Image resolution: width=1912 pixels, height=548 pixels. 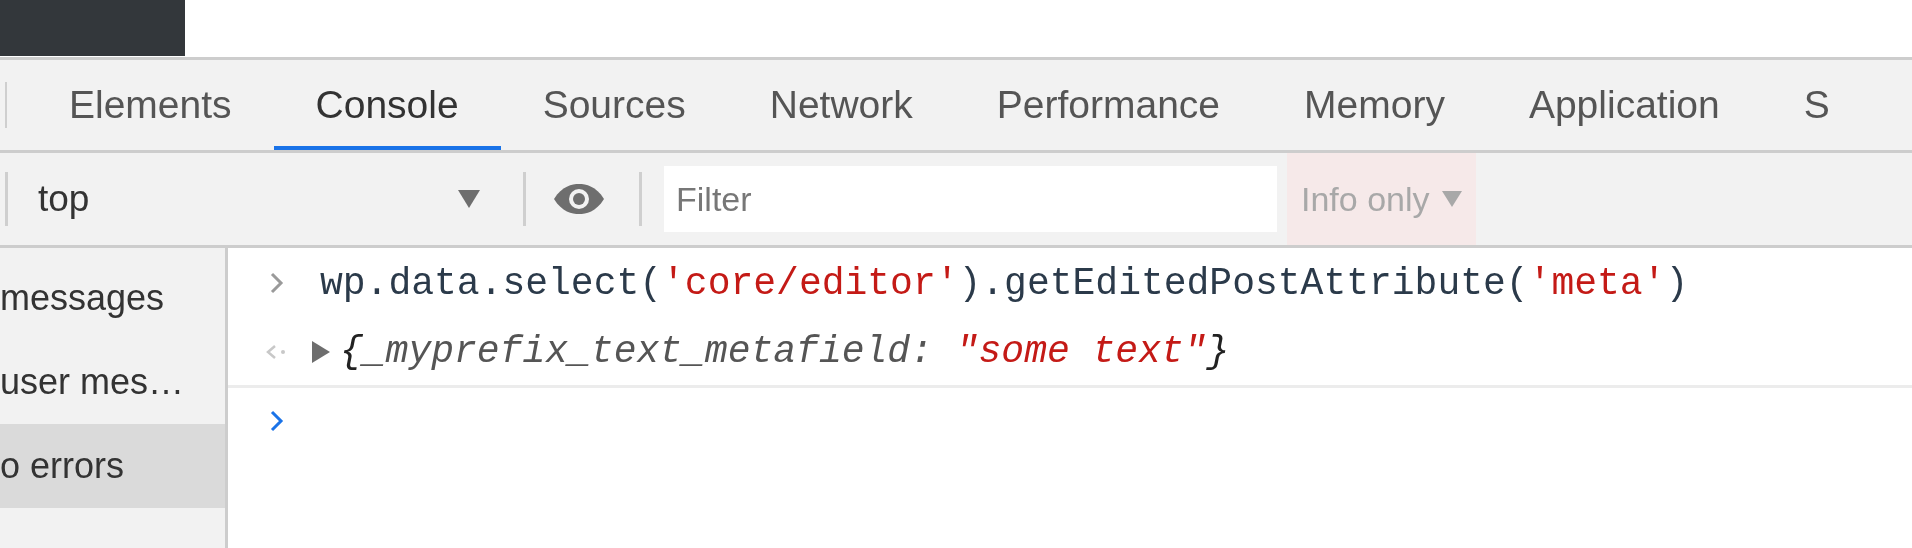 I want to click on sidebar-item: messages, so click(x=112, y=298).